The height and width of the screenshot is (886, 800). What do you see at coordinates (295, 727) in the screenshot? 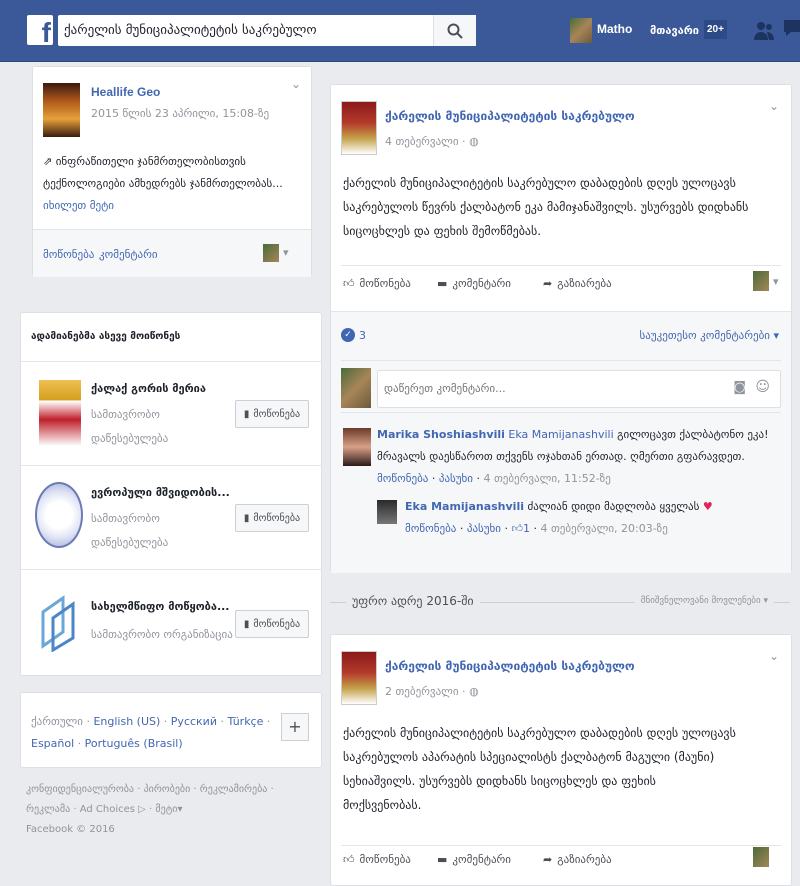
I see `add-language-button: +` at bounding box center [295, 727].